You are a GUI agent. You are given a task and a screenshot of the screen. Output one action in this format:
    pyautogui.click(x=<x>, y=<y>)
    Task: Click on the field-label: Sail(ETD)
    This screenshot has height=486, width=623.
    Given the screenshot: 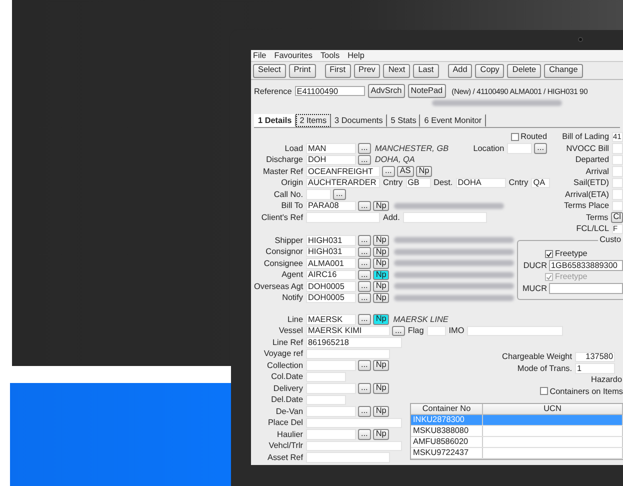 What is the action you would take?
    pyautogui.click(x=590, y=183)
    